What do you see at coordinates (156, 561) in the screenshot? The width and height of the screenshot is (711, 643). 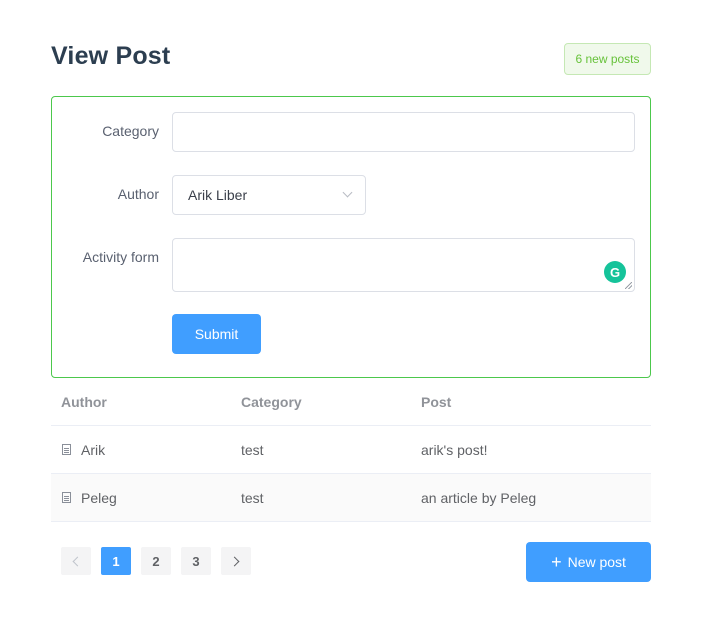 I see `page-2-button: 2` at bounding box center [156, 561].